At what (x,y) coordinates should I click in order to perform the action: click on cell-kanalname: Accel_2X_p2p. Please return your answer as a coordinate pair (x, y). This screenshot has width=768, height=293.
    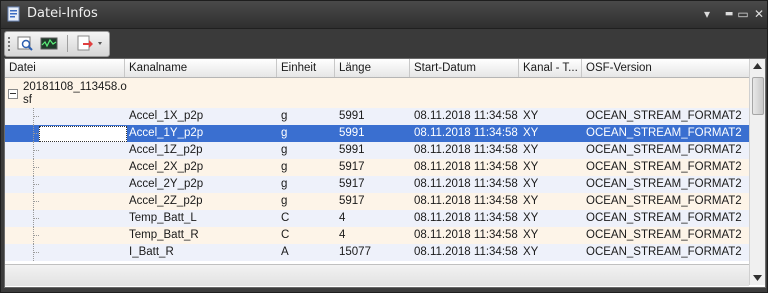
    Looking at the image, I should click on (166, 167).